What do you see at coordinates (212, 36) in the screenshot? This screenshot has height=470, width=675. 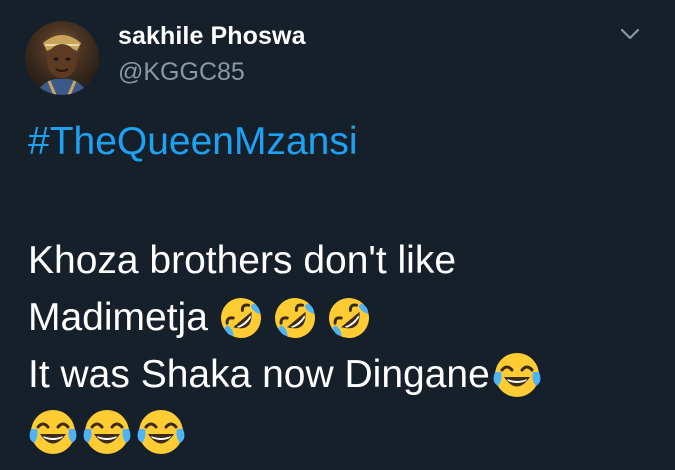 I see `display-name: sakhile Phoswa` at bounding box center [212, 36].